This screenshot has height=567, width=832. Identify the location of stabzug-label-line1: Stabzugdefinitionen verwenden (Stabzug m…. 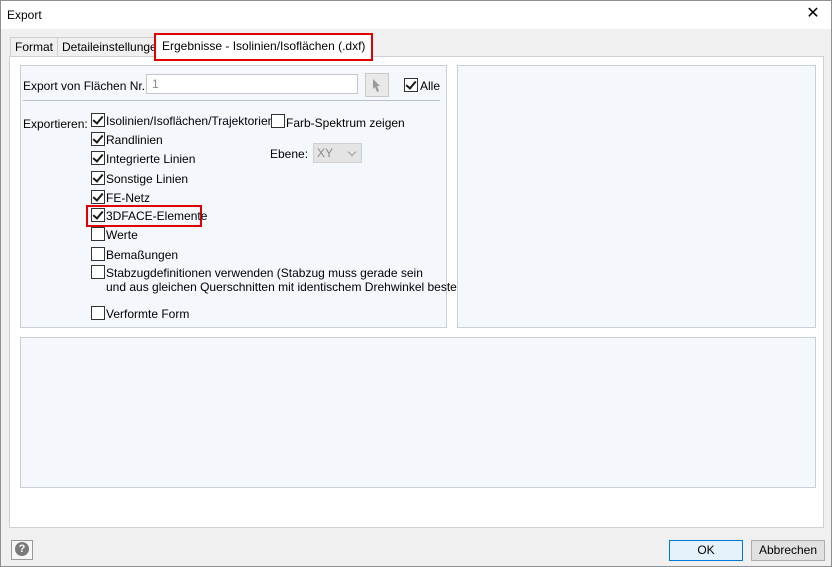
(264, 273).